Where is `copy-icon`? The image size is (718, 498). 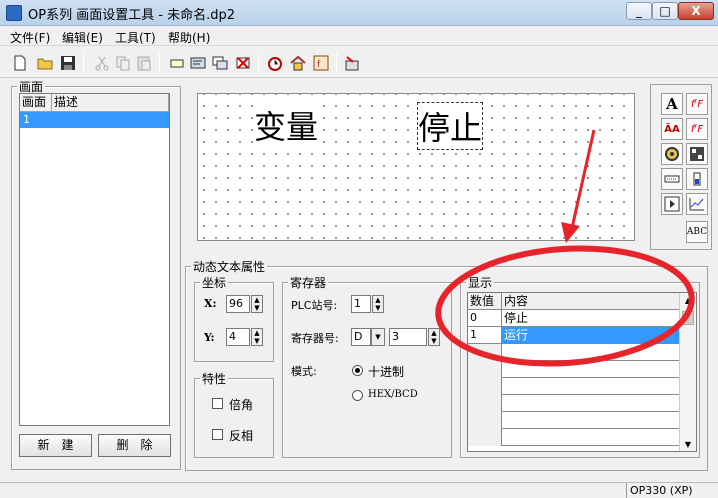 copy-icon is located at coordinates (123, 63).